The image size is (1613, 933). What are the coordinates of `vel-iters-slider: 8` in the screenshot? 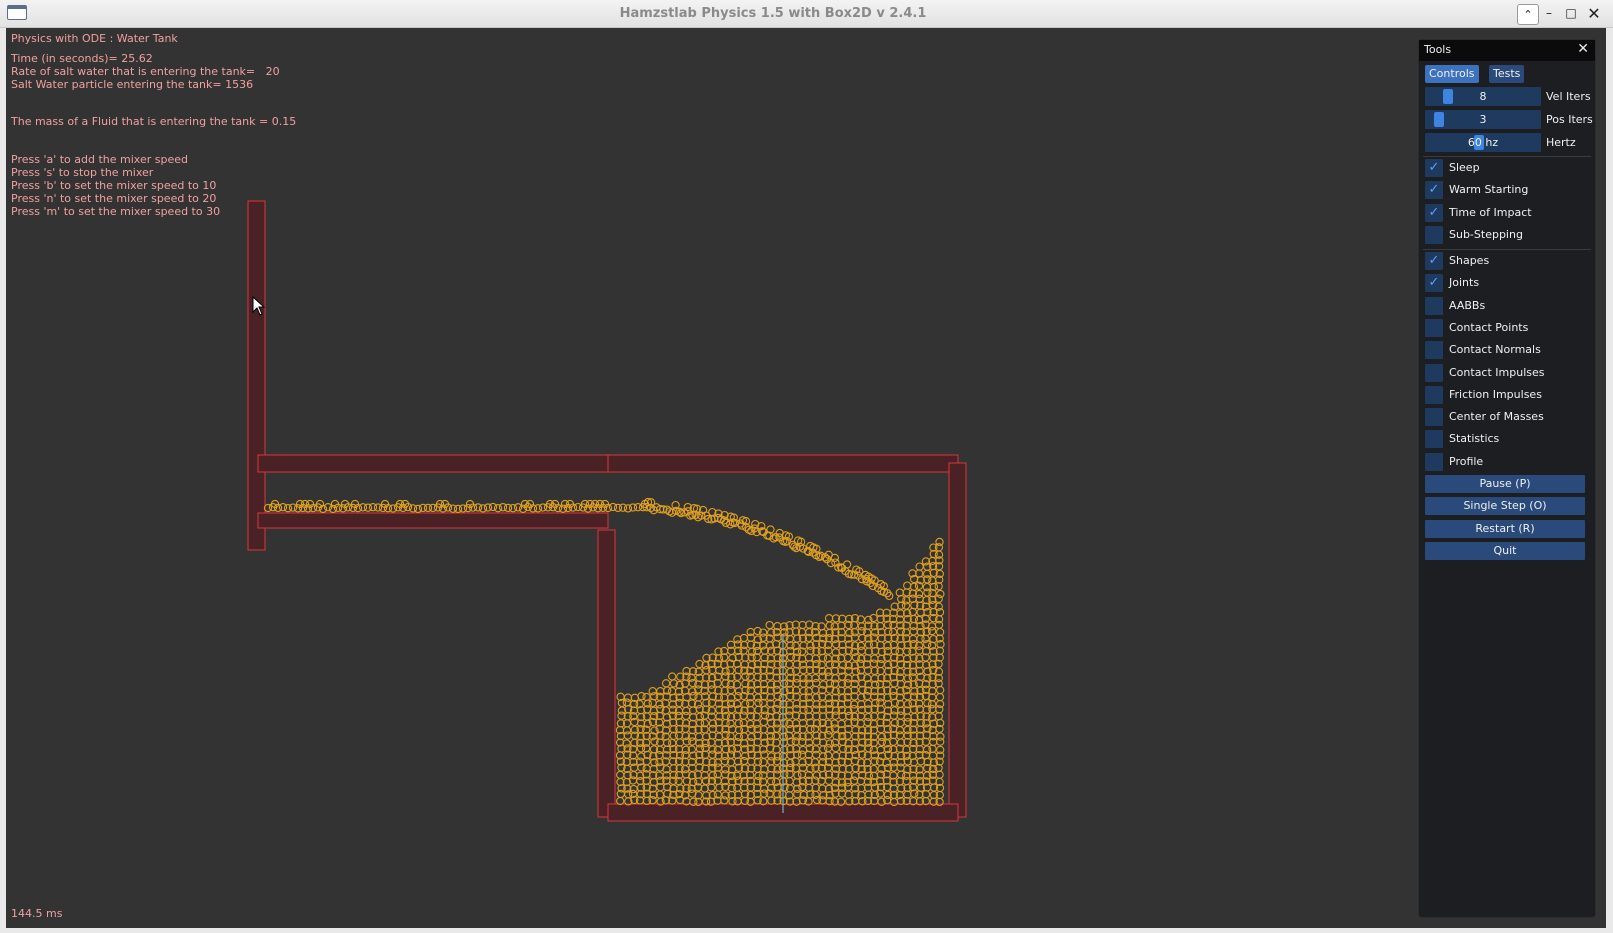 It's located at (1483, 96).